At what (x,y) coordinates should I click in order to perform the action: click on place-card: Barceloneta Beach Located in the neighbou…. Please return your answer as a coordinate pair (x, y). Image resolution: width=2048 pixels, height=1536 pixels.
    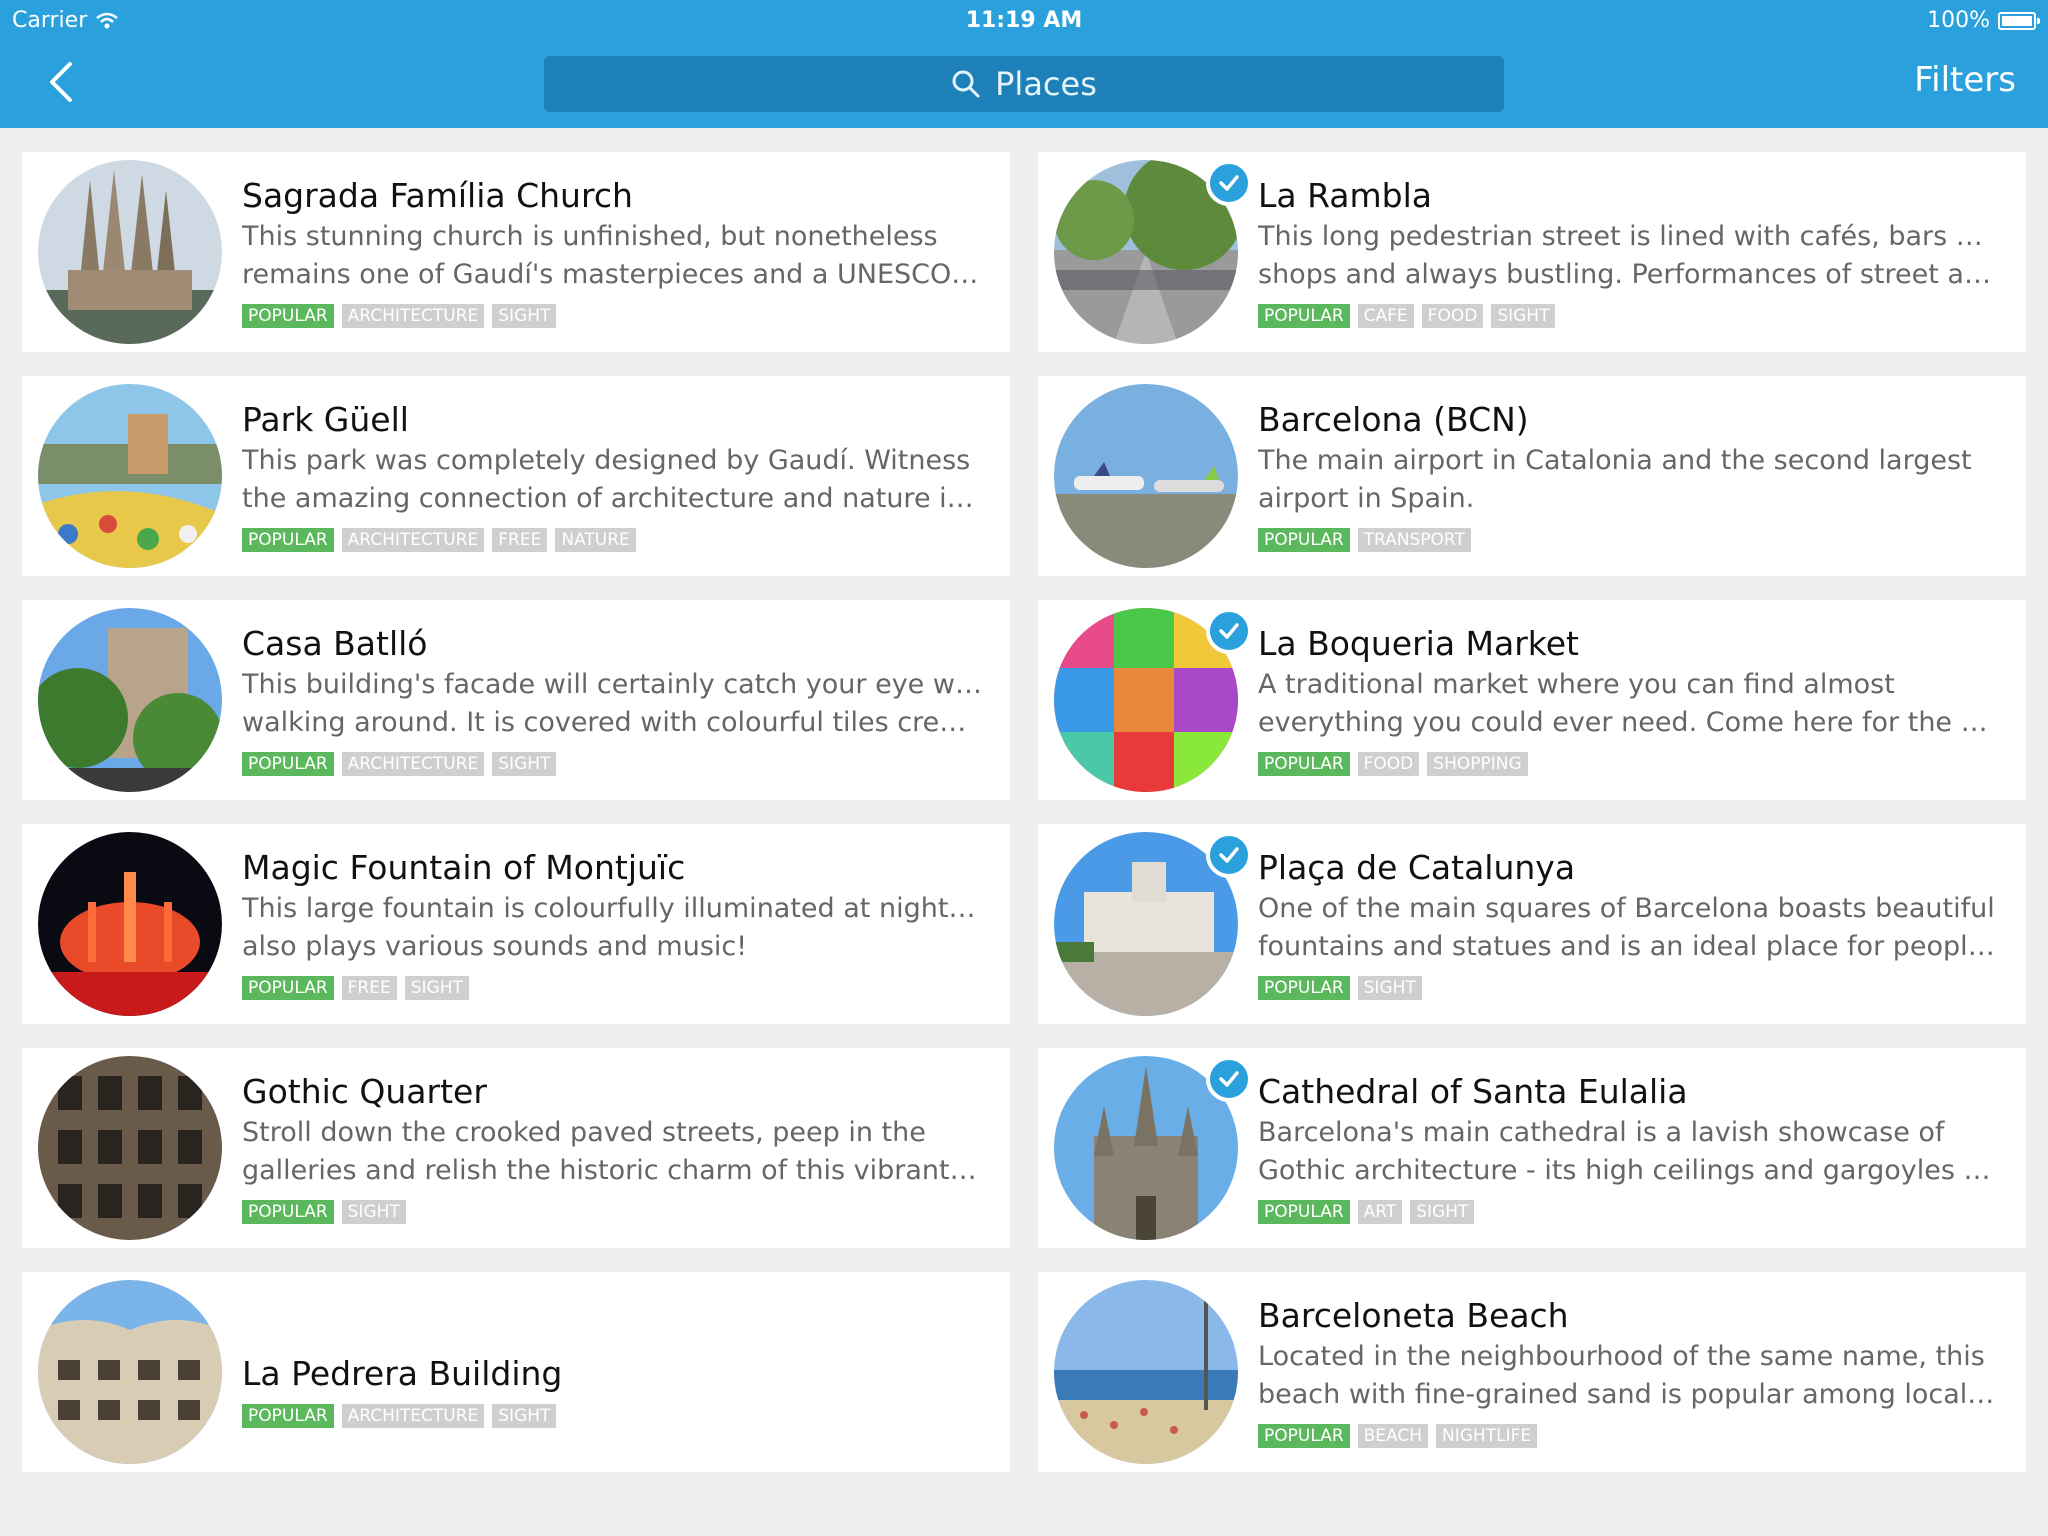
    Looking at the image, I should click on (1532, 1372).